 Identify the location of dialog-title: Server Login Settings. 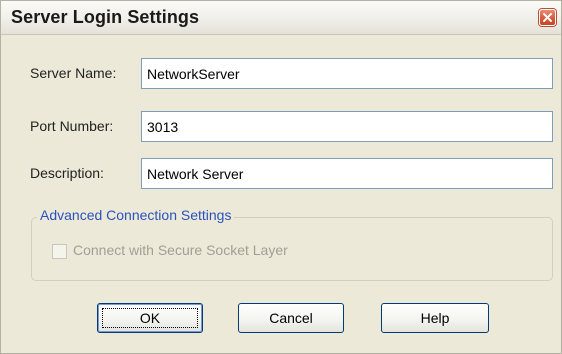
(105, 17).